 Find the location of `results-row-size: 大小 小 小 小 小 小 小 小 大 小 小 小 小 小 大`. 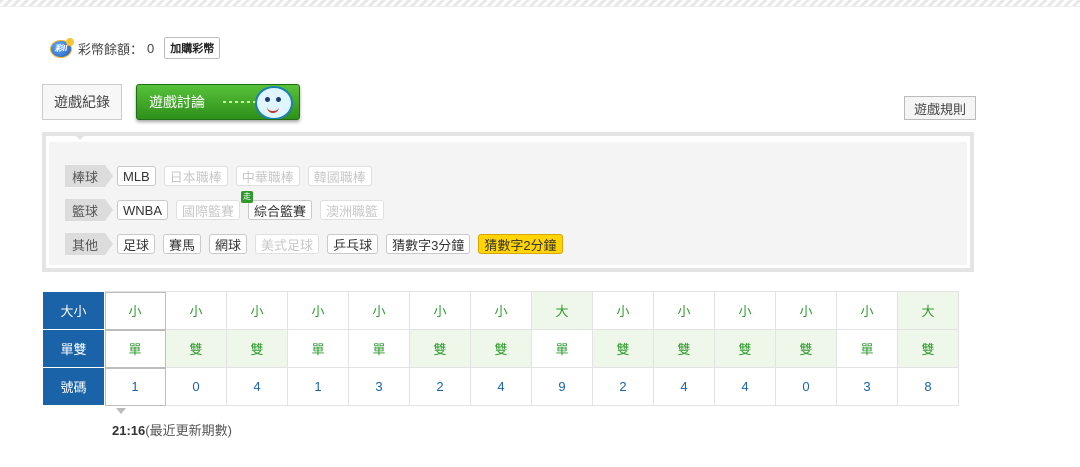

results-row-size: 大小 小 小 小 小 小 小 小 大 小 小 小 小 小 大 is located at coordinates (500, 310).